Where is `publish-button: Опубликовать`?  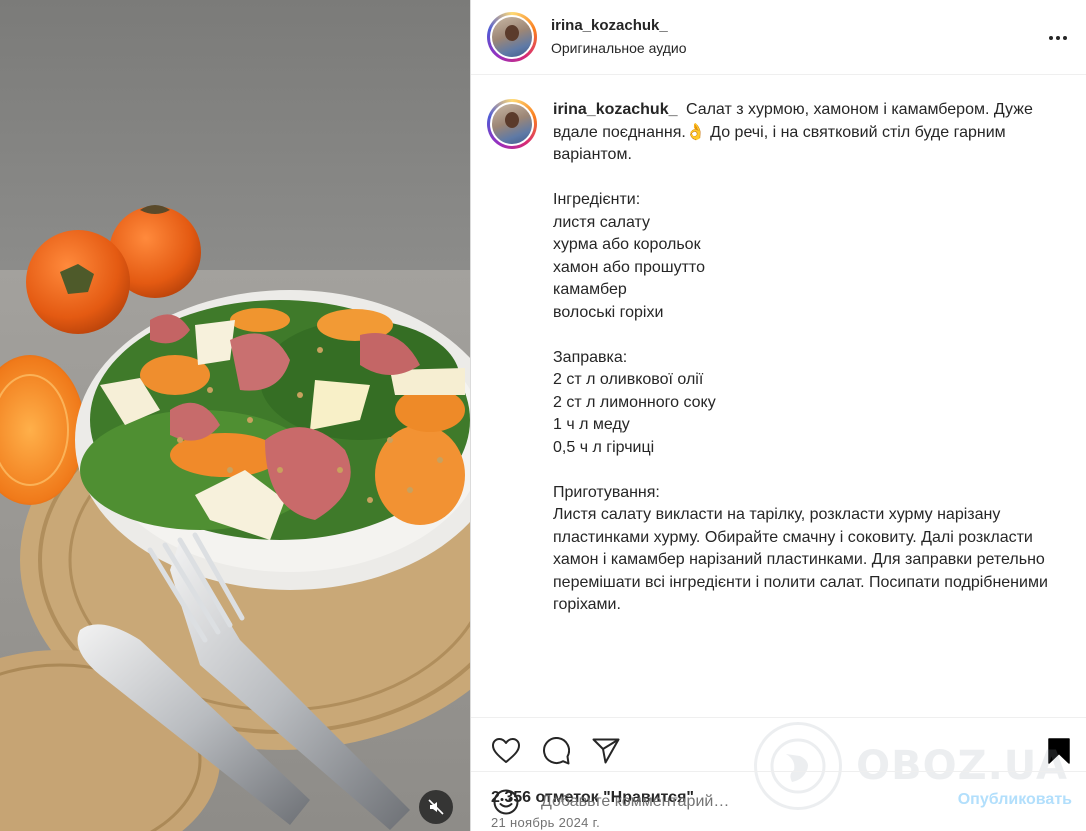
publish-button: Опубликовать is located at coordinates (1015, 800).